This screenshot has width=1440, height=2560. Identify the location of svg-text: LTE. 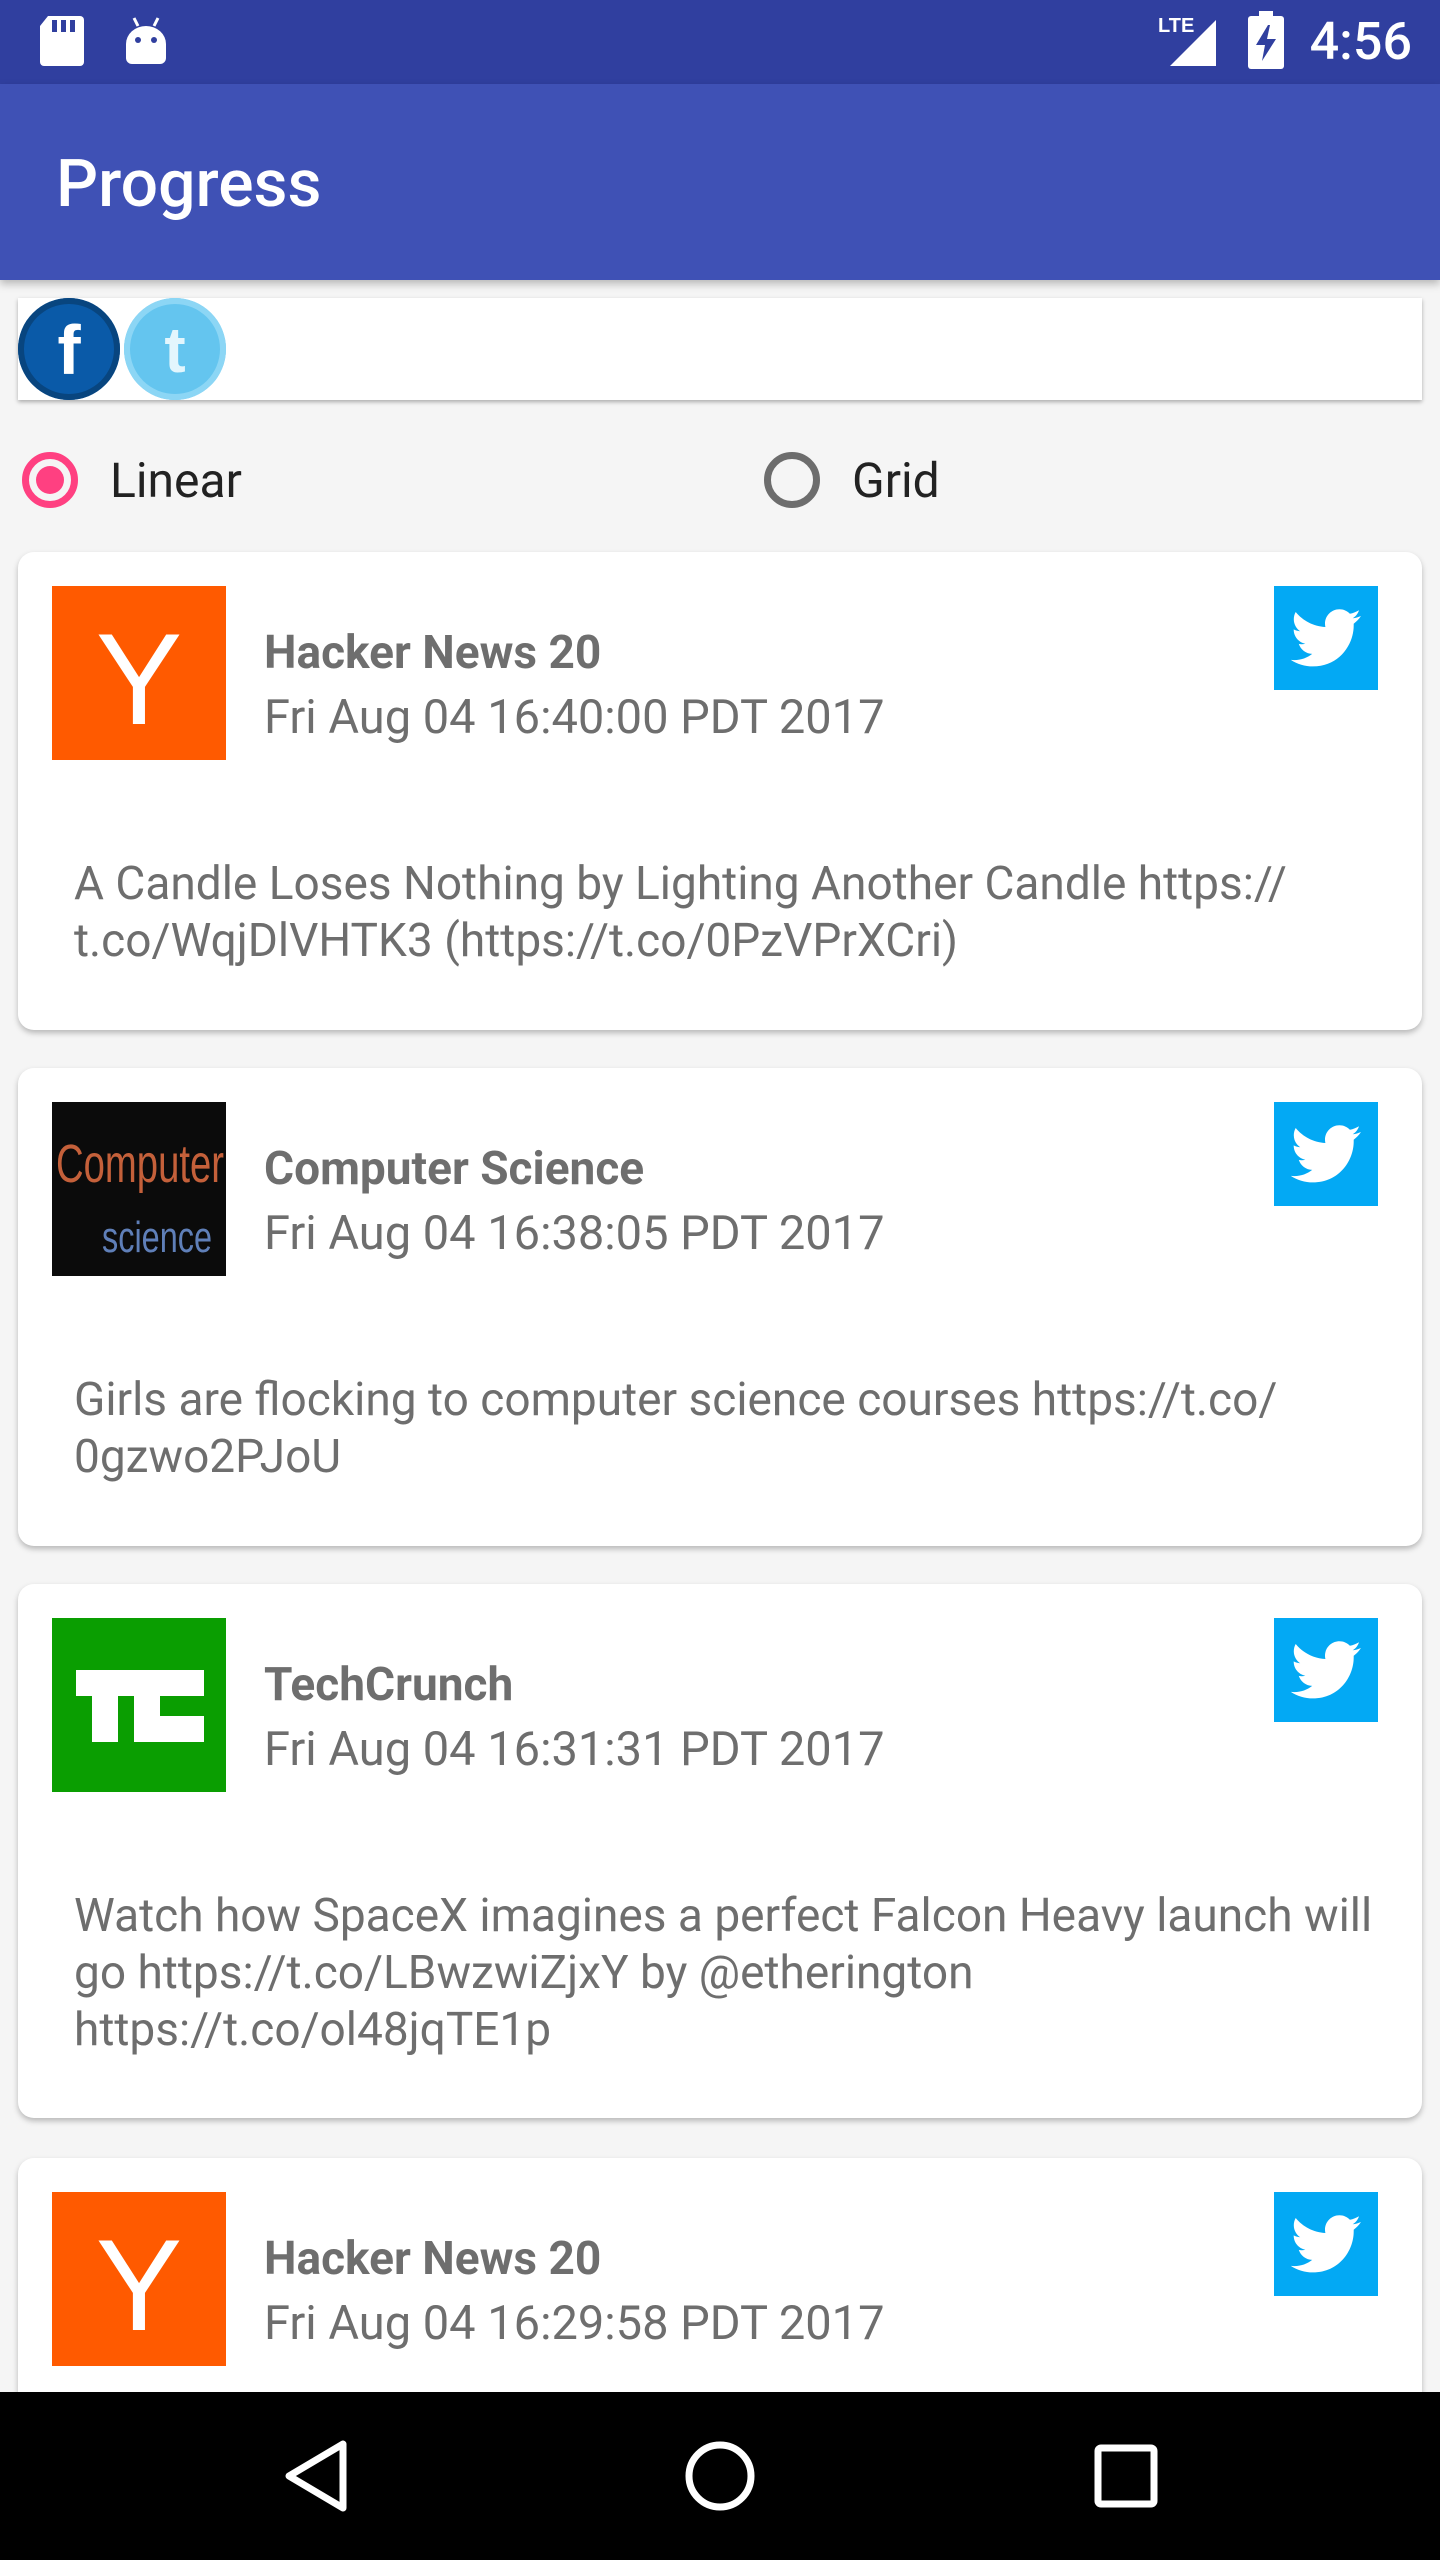
(1176, 26).